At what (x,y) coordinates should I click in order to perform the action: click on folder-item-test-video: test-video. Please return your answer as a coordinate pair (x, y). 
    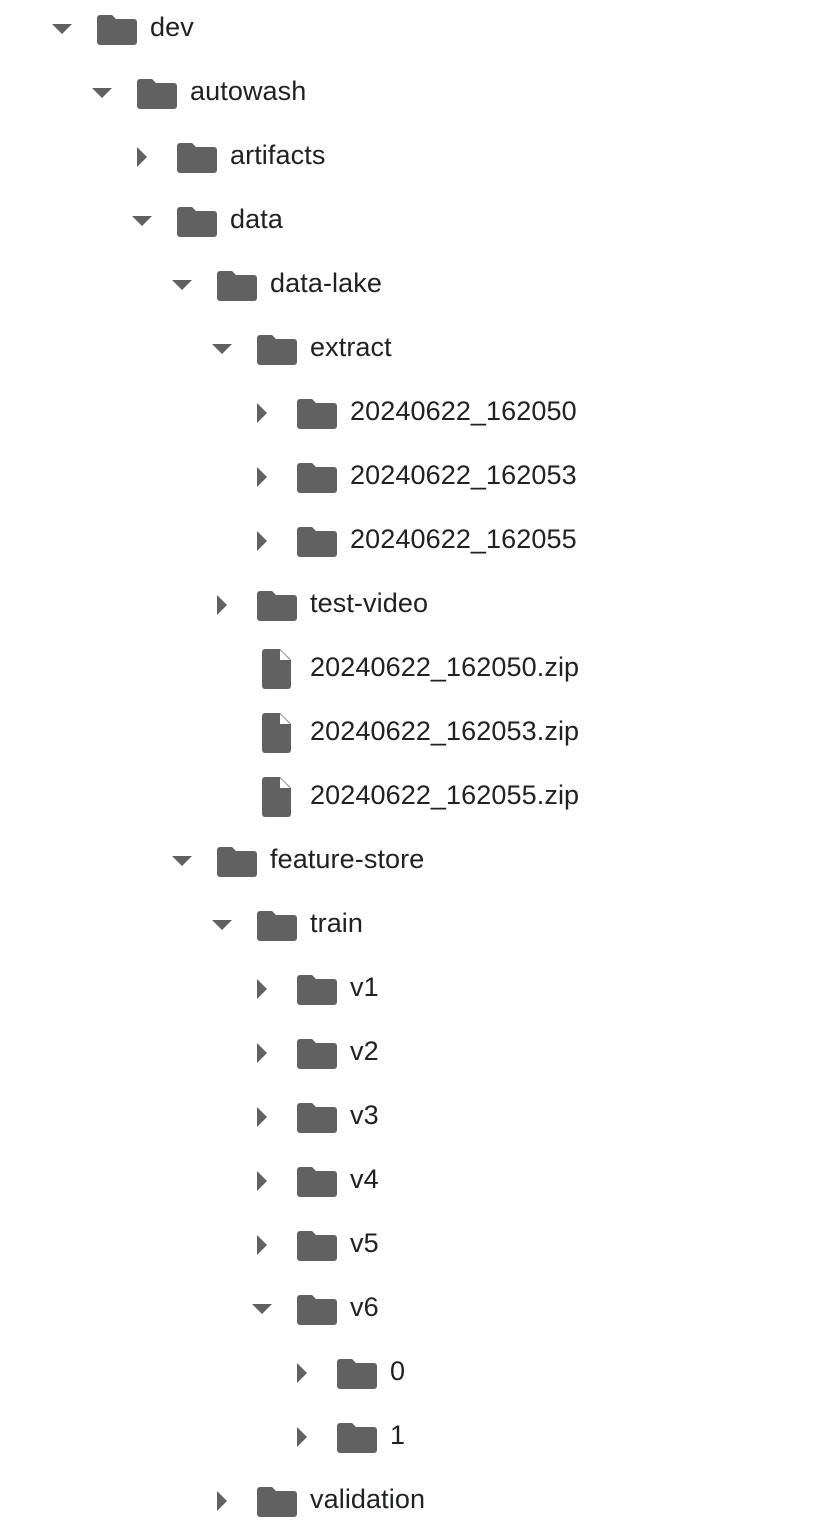
    Looking at the image, I should click on (419, 605).